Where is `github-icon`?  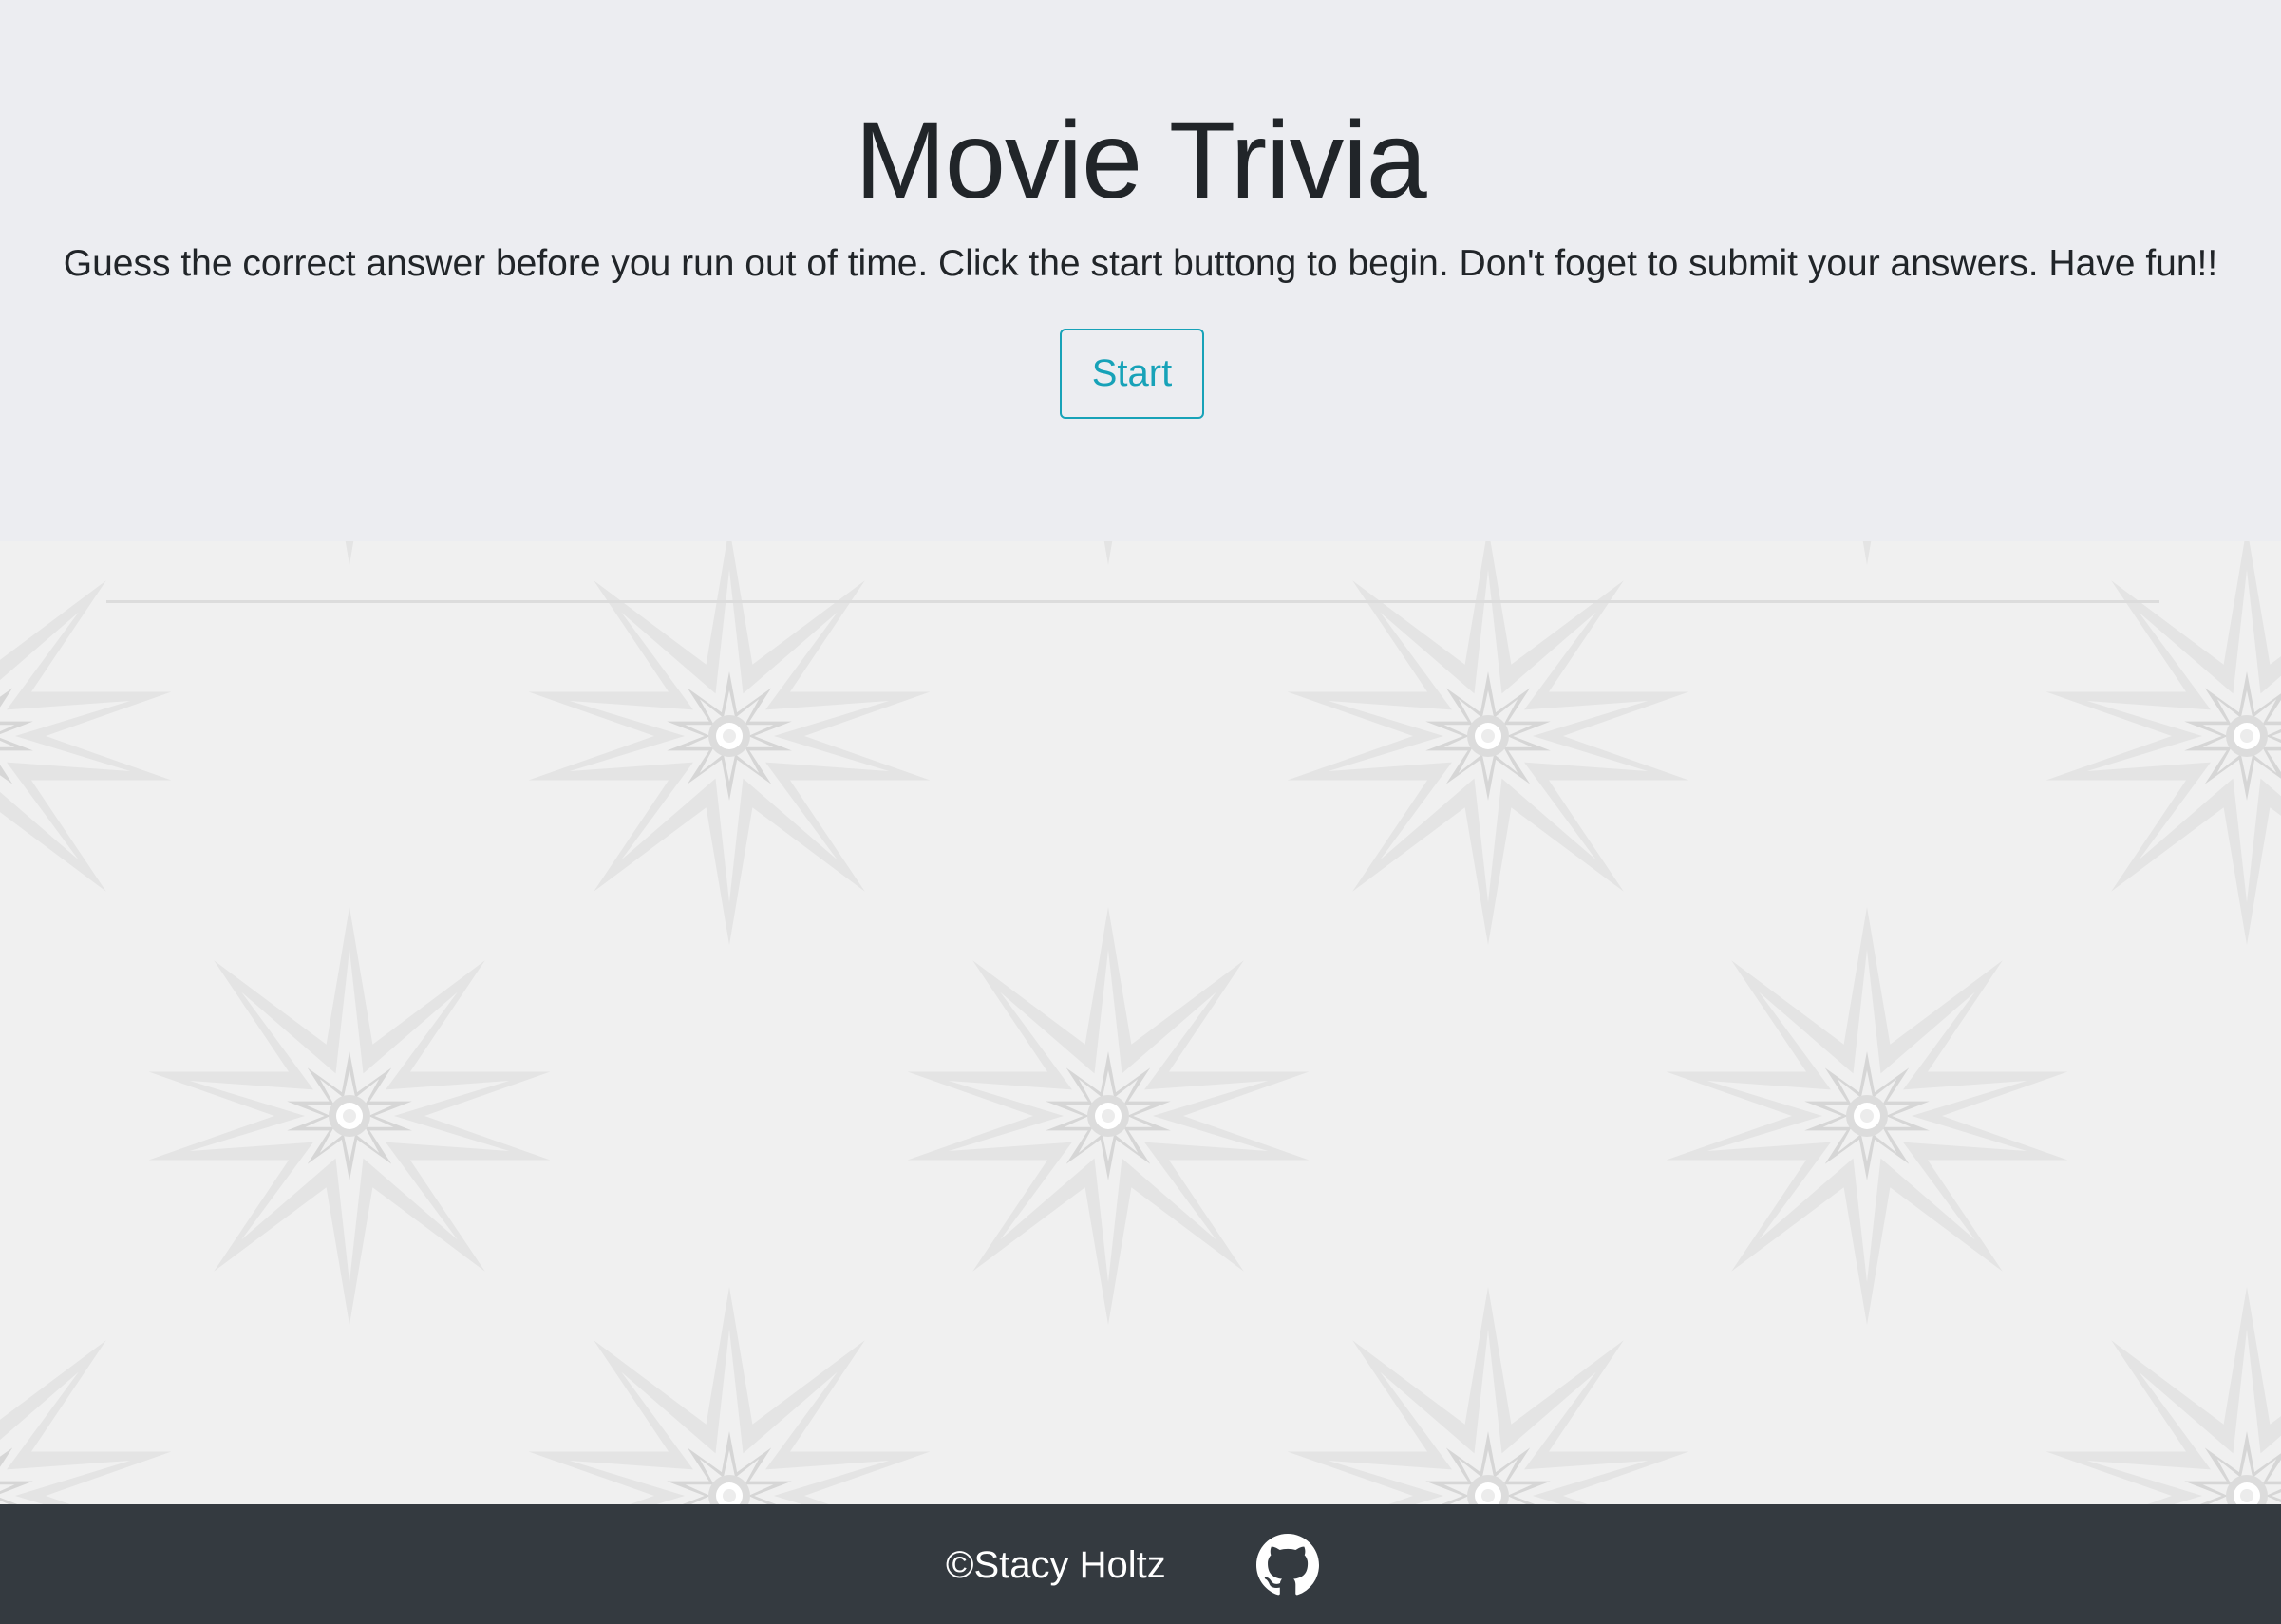 github-icon is located at coordinates (1287, 1565).